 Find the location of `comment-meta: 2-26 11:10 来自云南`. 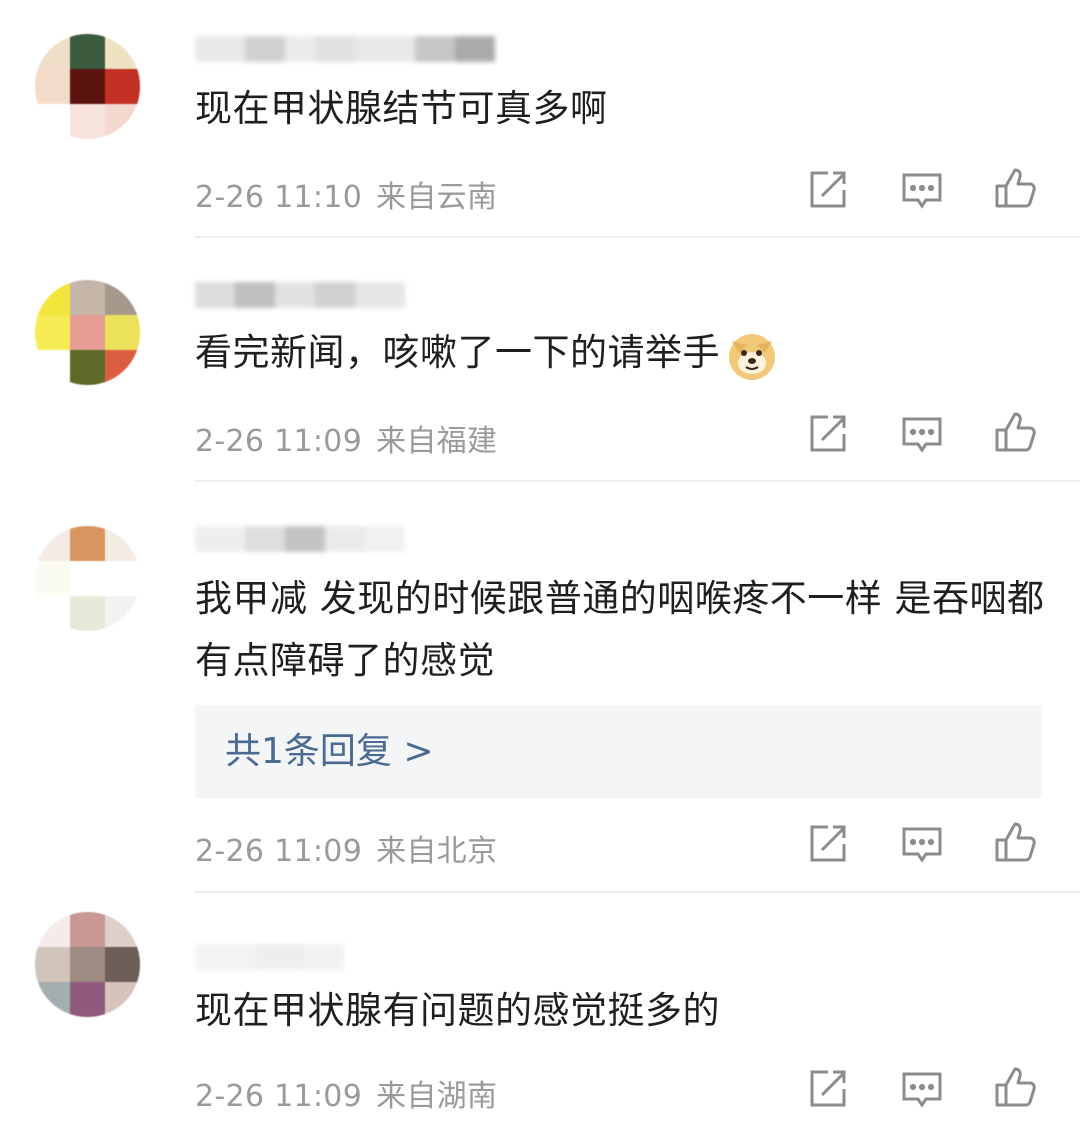

comment-meta: 2-26 11:10 来自云南 is located at coordinates (346, 194).